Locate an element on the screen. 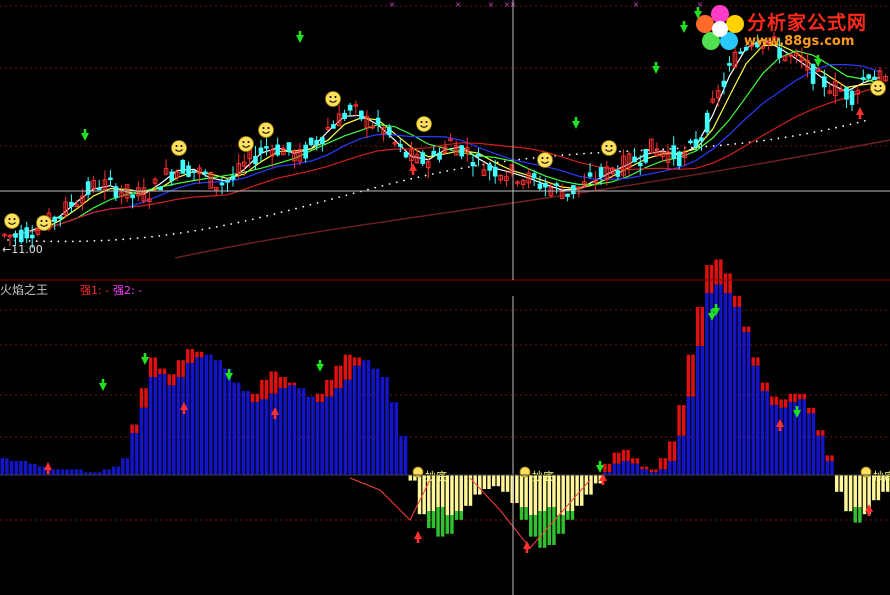 The image size is (890, 595). logo-title: 分析家公式网 is located at coordinates (807, 23).